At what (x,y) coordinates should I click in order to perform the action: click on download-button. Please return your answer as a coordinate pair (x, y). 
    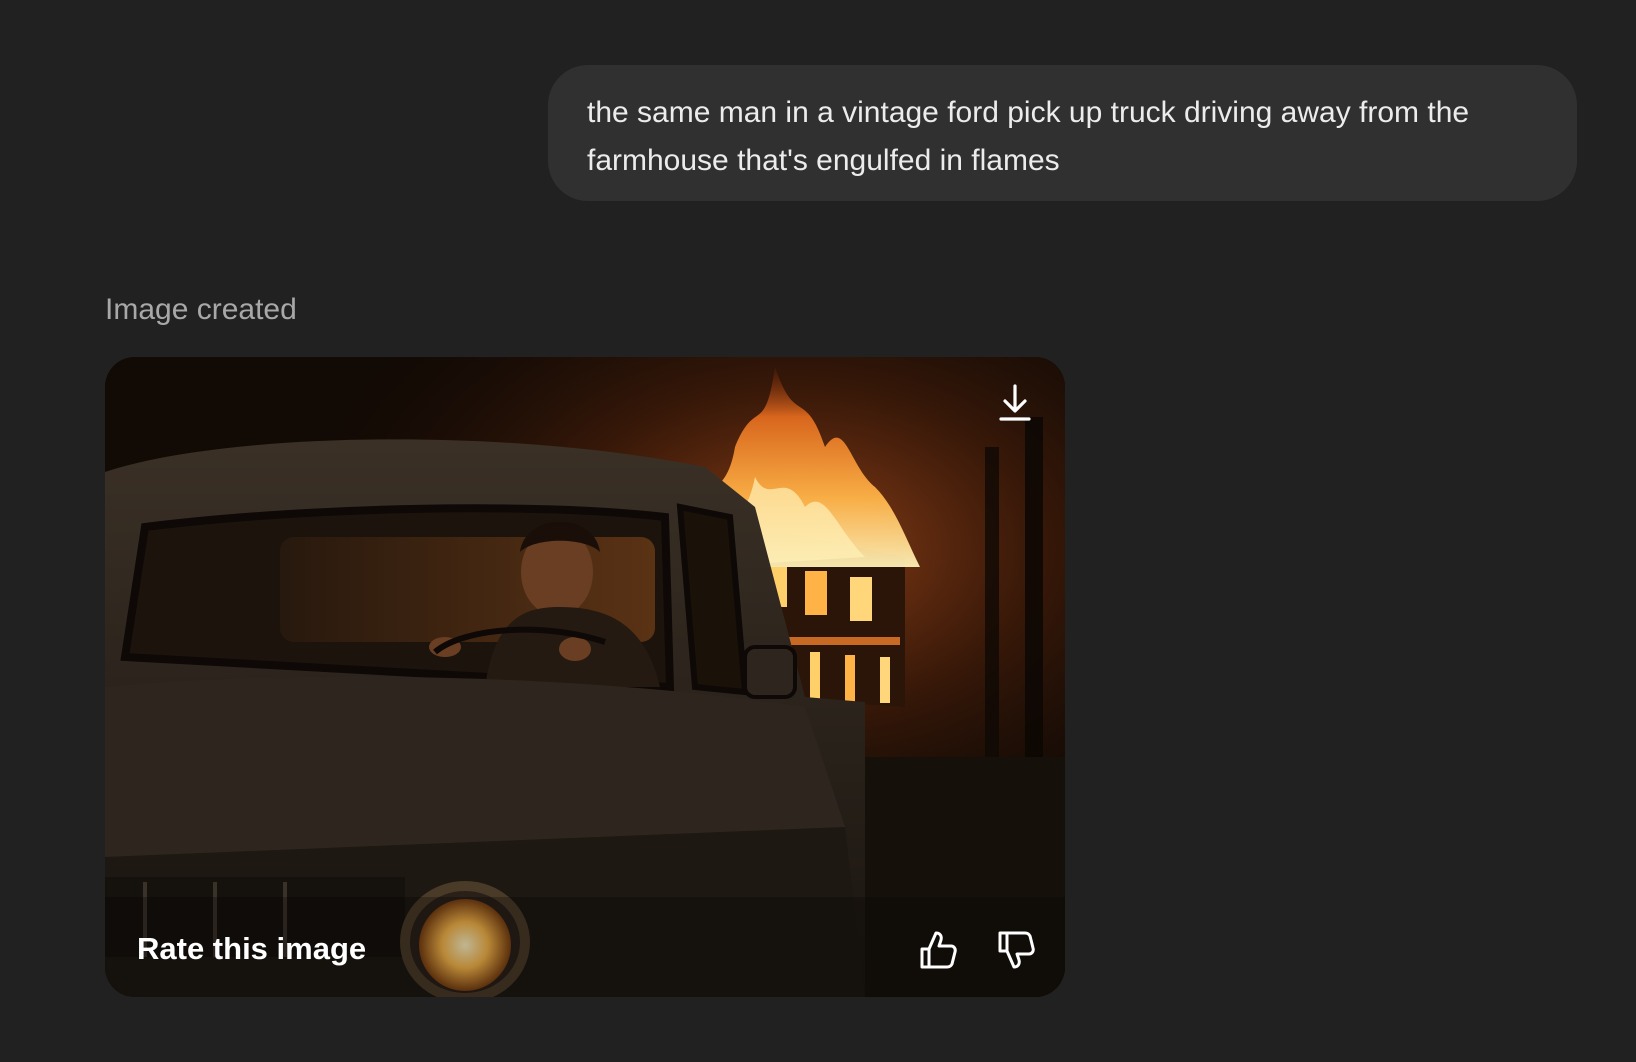
    Looking at the image, I should click on (1015, 403).